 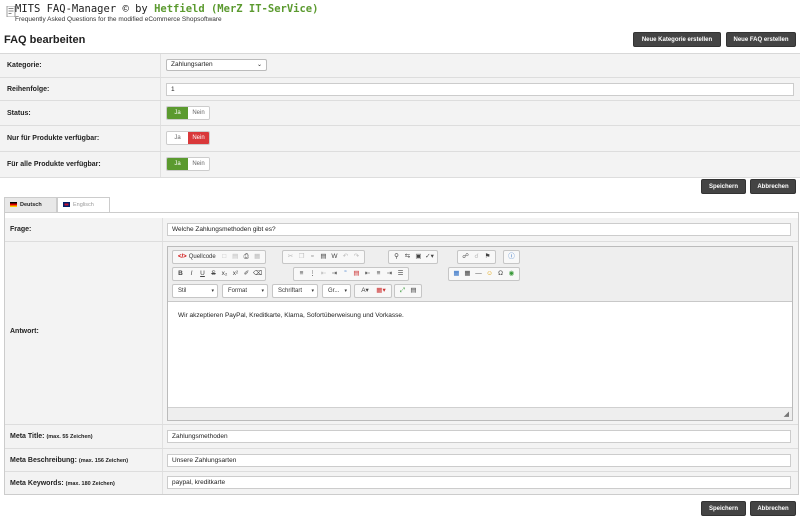 I want to click on cancel-button-bottom: Abbrechen, so click(x=773, y=508).